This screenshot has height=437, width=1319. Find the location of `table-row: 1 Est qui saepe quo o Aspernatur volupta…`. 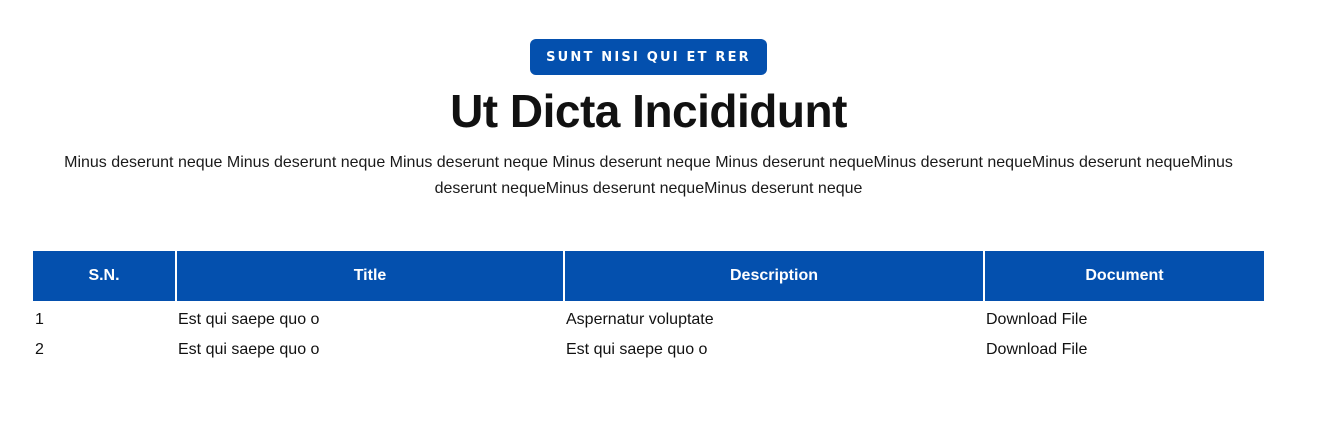

table-row: 1 Est qui saepe quo o Aspernatur volupta… is located at coordinates (648, 318).